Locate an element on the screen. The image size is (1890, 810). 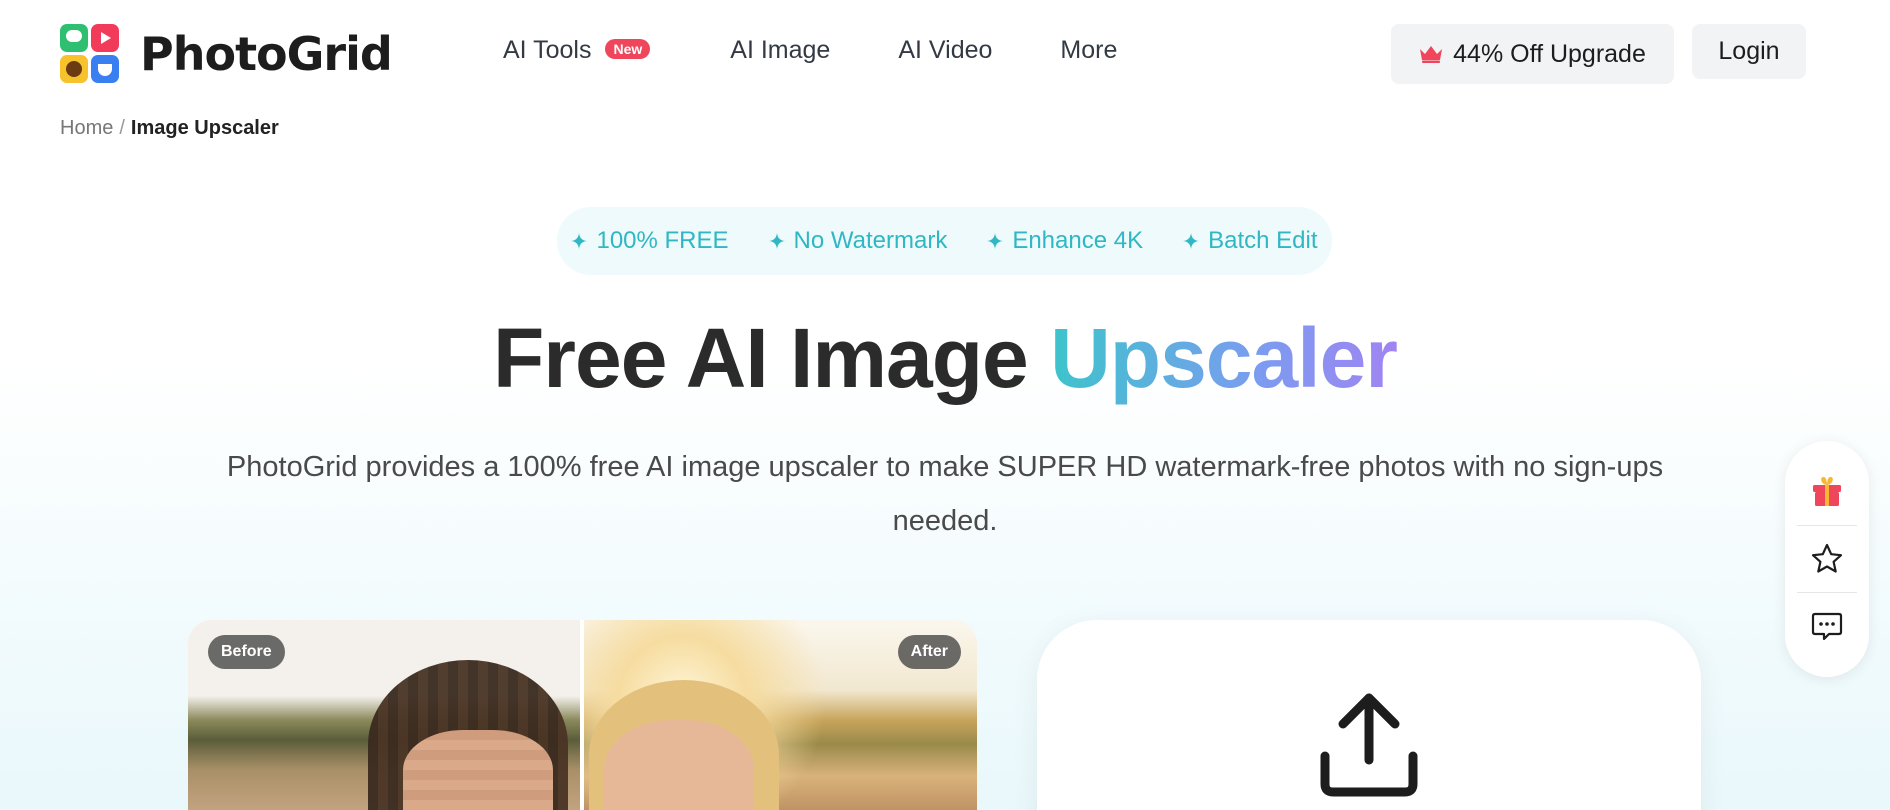
comparison-slider-handle is located at coordinates (582, 715).